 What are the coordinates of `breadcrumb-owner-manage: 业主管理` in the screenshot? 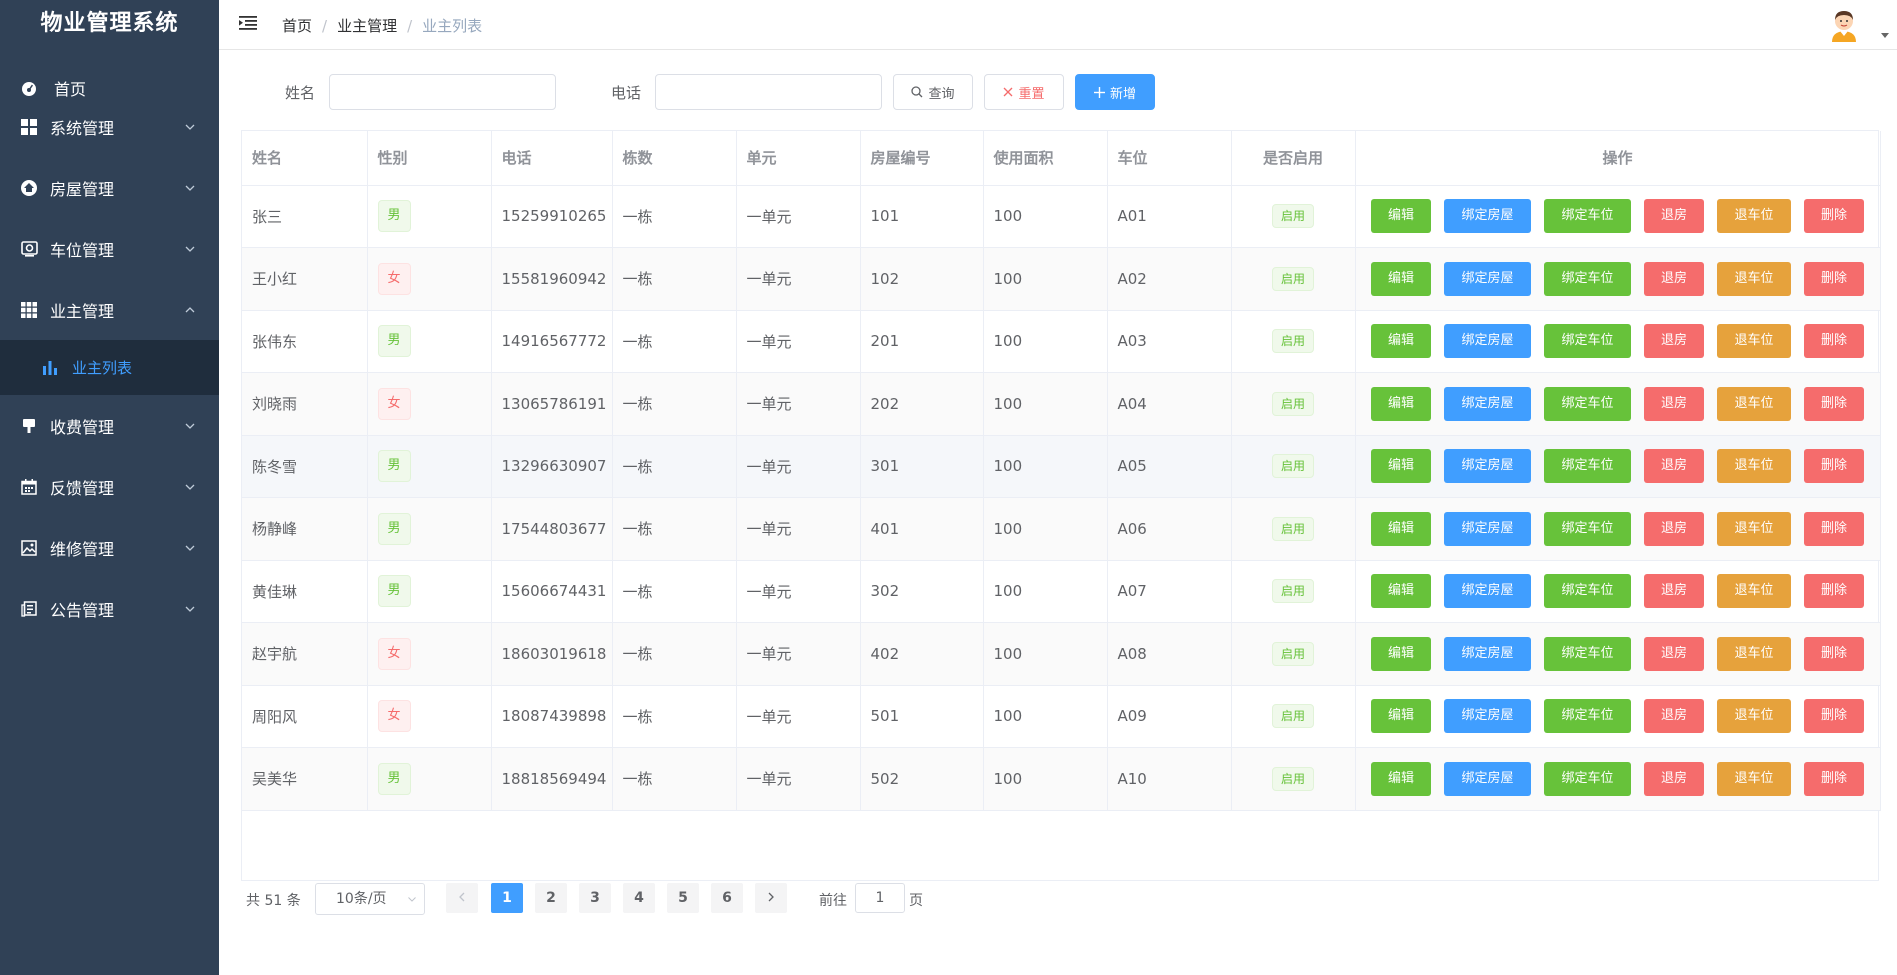 It's located at (367, 25).